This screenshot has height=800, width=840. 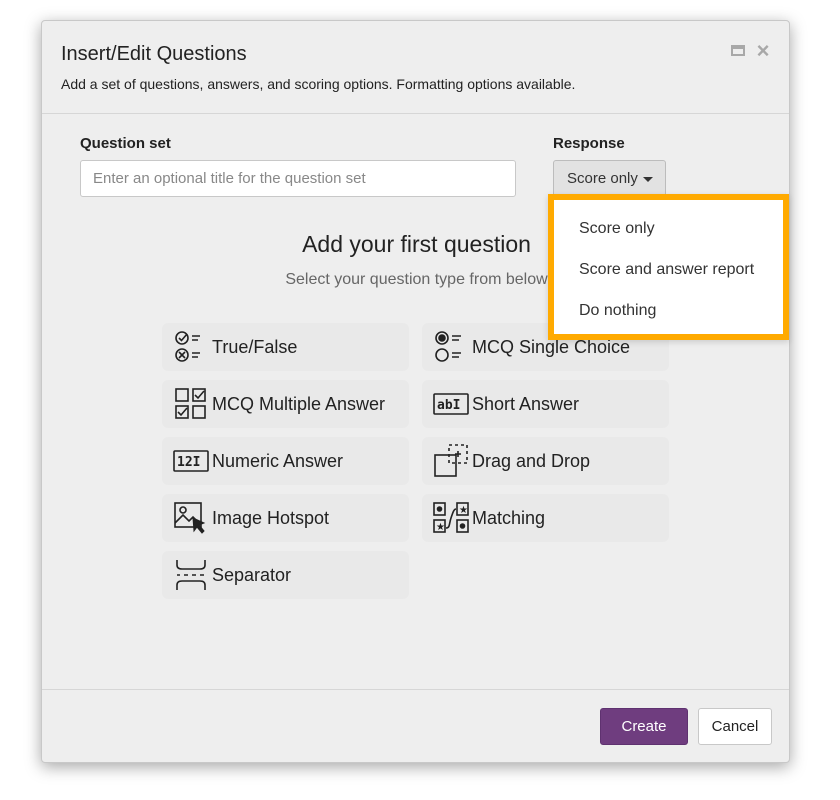 What do you see at coordinates (271, 517) in the screenshot?
I see `question-type-label: Image Hotspot` at bounding box center [271, 517].